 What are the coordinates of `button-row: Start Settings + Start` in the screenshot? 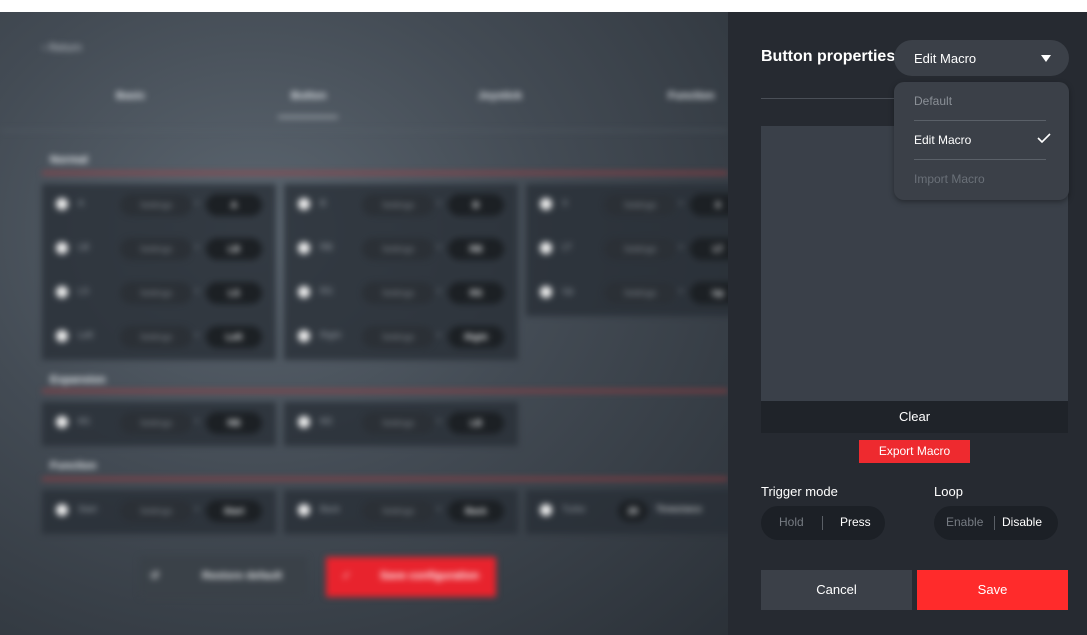 It's located at (159, 512).